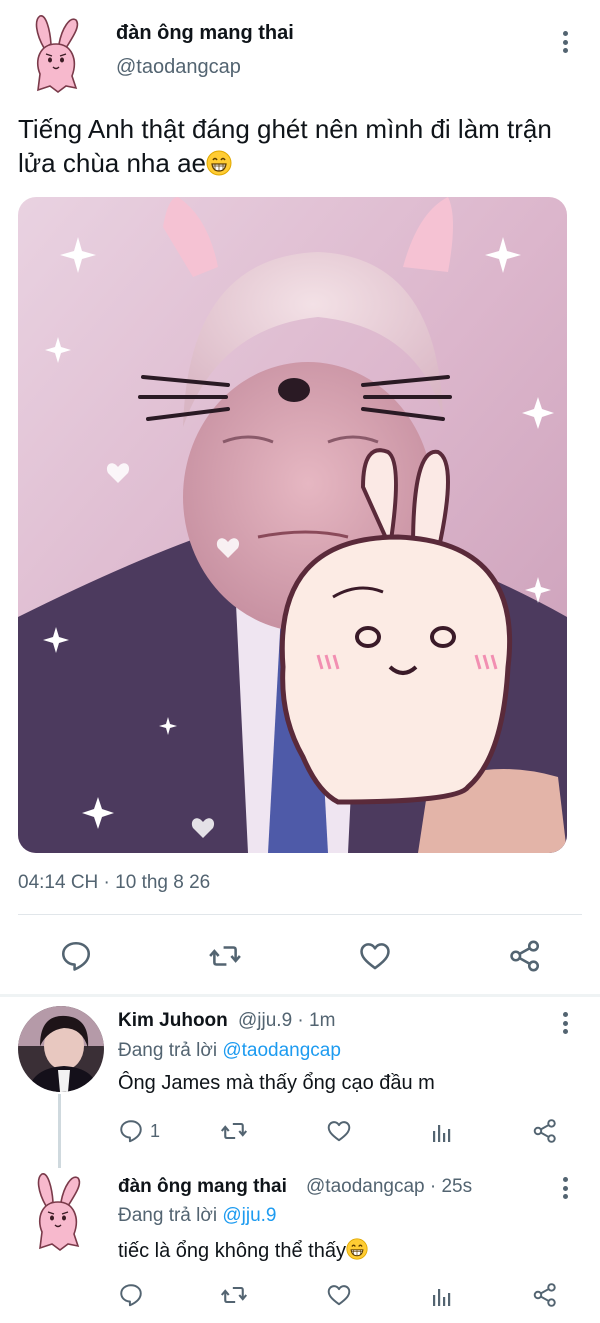  I want to click on mention-link: @taodangcap, so click(281, 1050).